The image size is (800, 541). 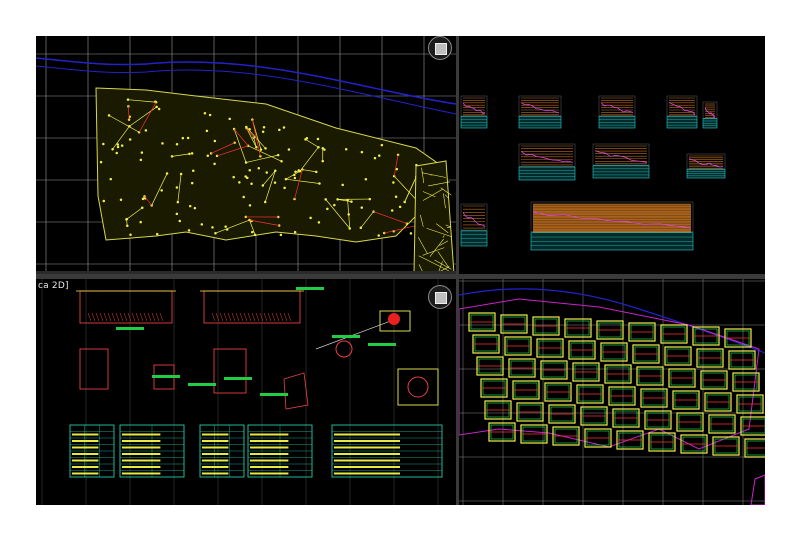 I want to click on profiles-drawing, so click(x=593, y=173).